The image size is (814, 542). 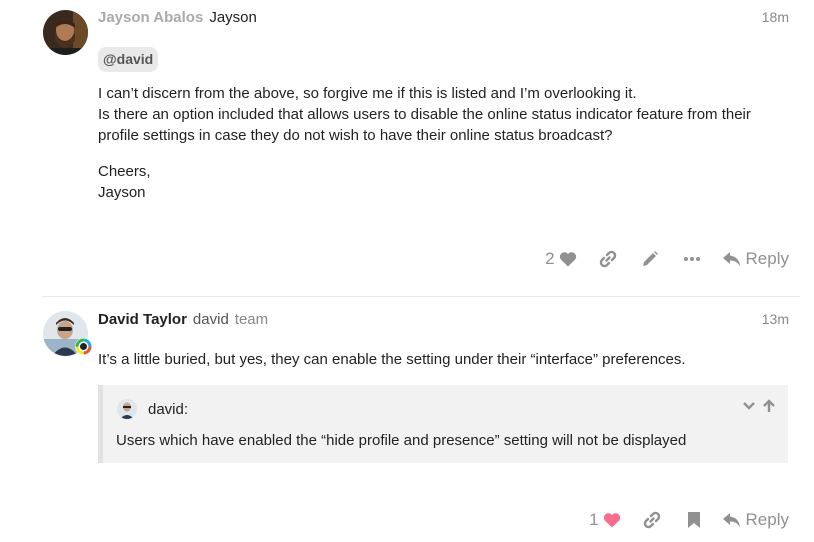 I want to click on like-count: 2, so click(x=549, y=259).